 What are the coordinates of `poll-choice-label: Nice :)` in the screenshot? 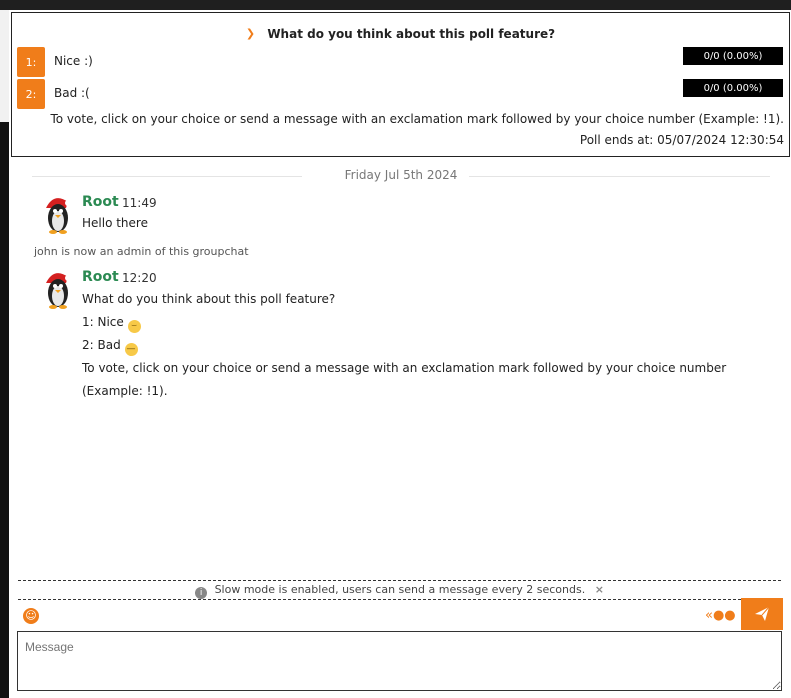 It's located at (73, 61).